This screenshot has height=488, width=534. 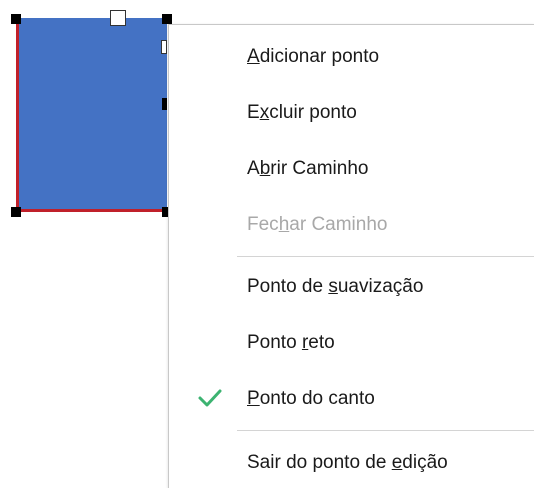 I want to click on vertex-top-left, so click(x=16, y=19).